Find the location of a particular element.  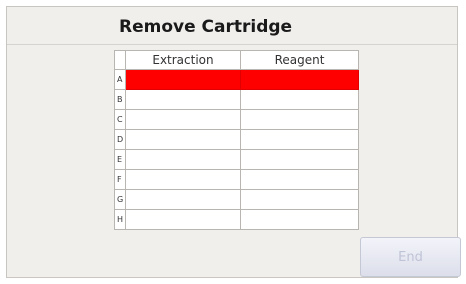

end-button: End is located at coordinates (410, 257).